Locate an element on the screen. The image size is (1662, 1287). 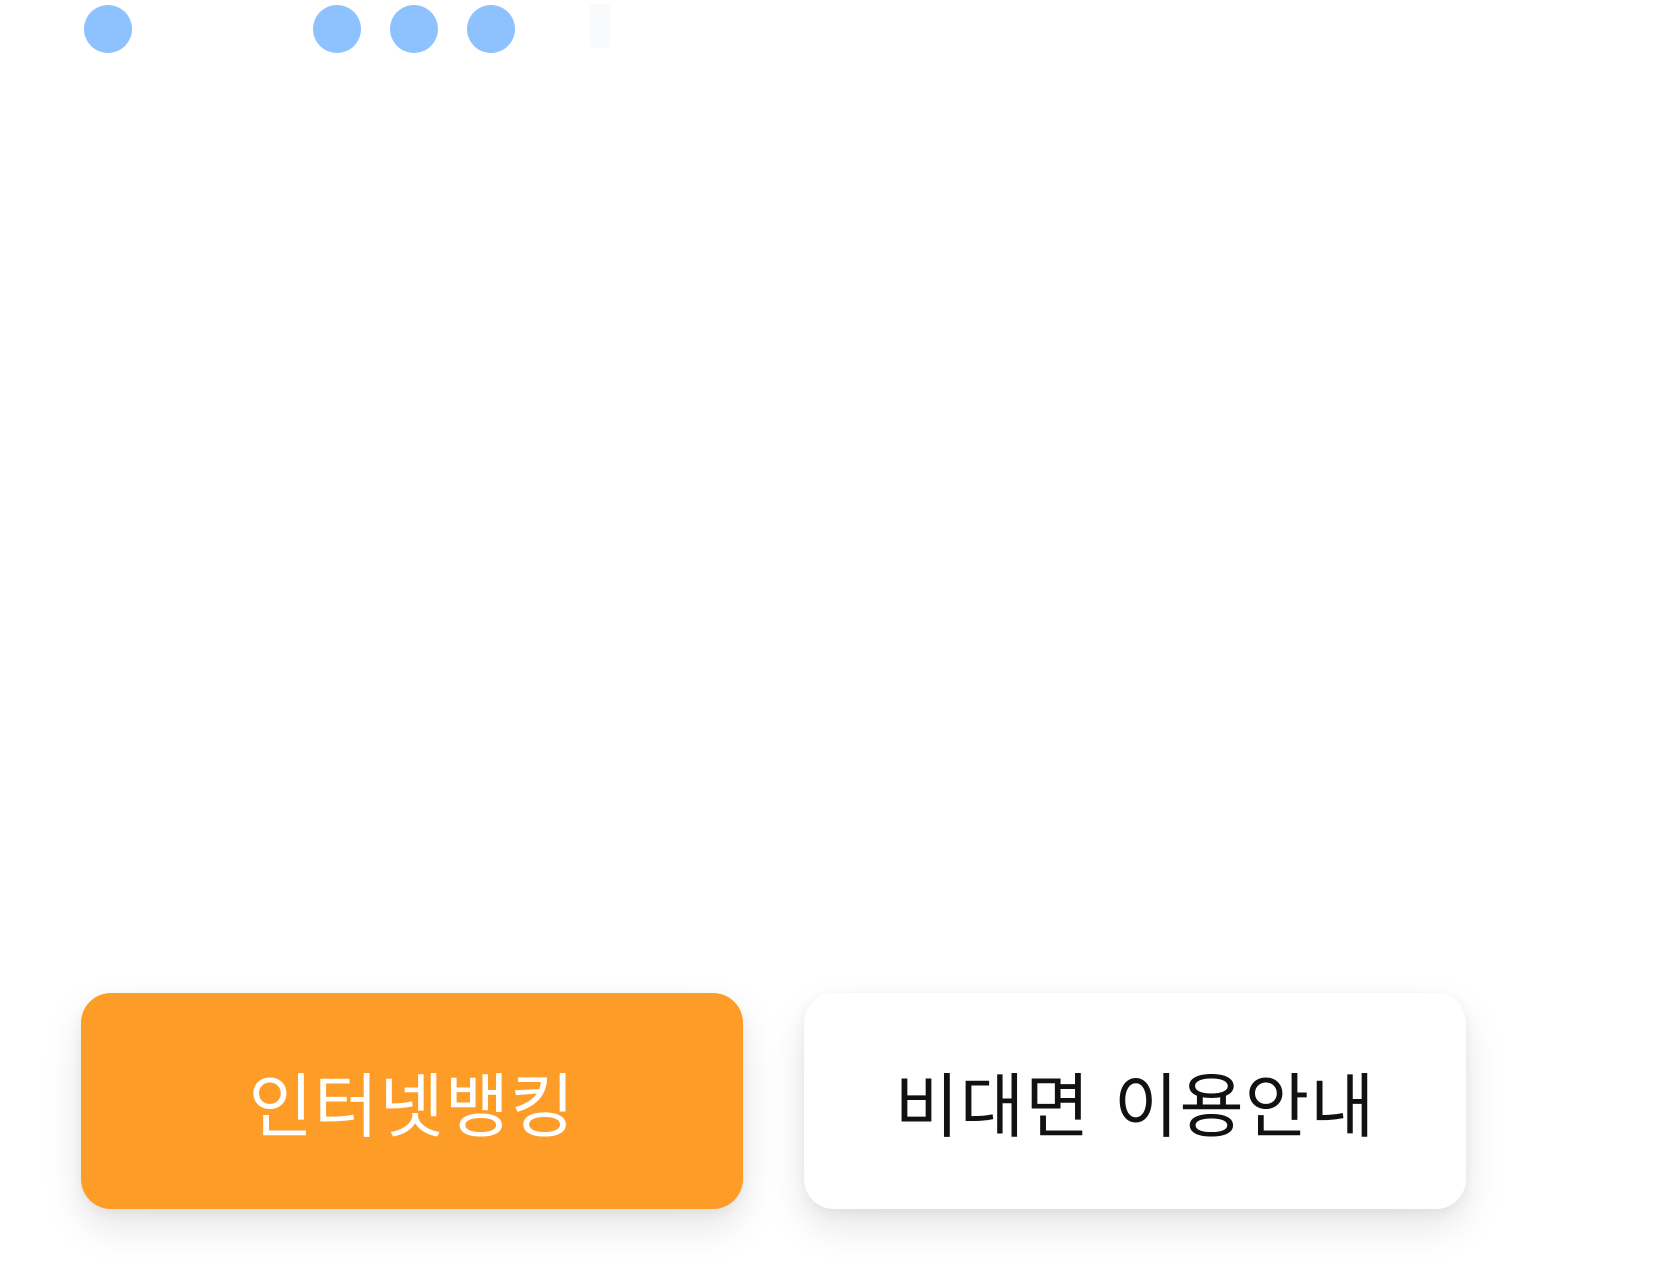
internet-banking-button: 인터넷뱅킹 is located at coordinates (412, 1101).